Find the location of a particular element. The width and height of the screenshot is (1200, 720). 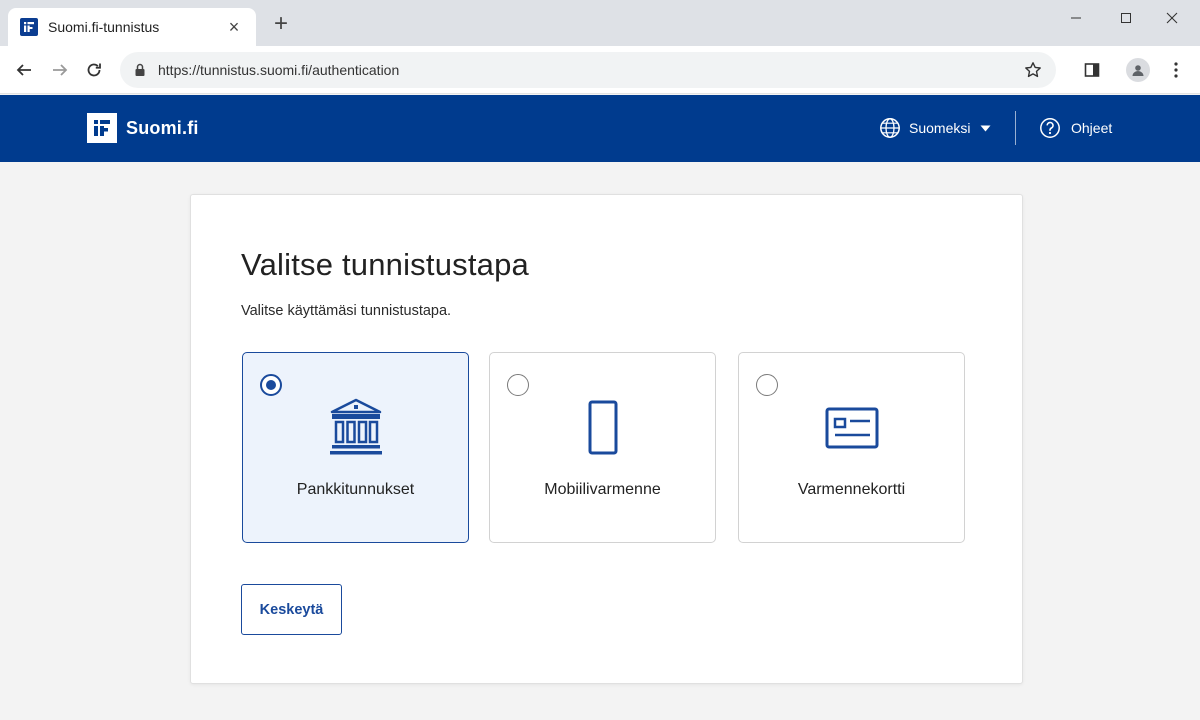

tab-close-icon: × is located at coordinates (234, 27).